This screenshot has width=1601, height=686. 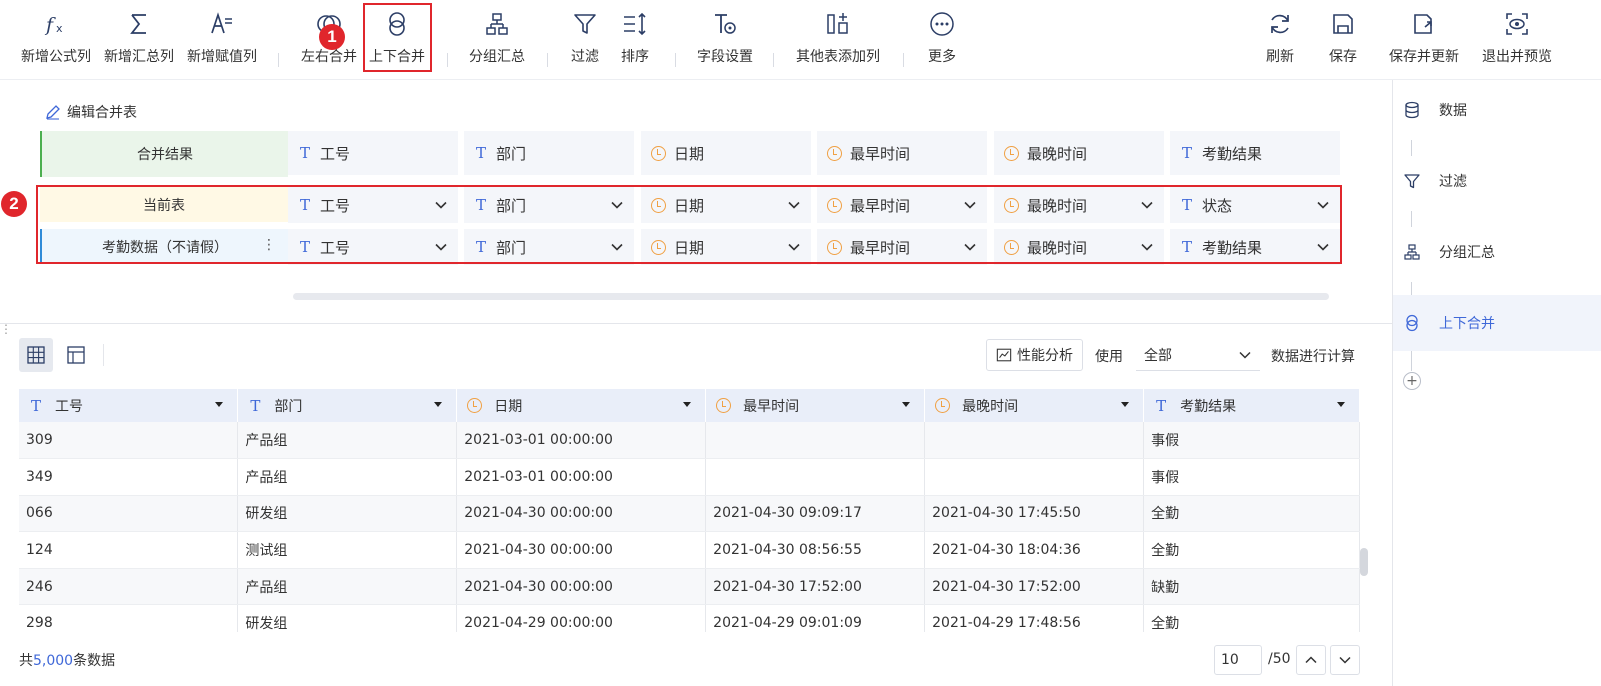 What do you see at coordinates (497, 38) in the screenshot?
I see `group-summary-button: 分组汇总` at bounding box center [497, 38].